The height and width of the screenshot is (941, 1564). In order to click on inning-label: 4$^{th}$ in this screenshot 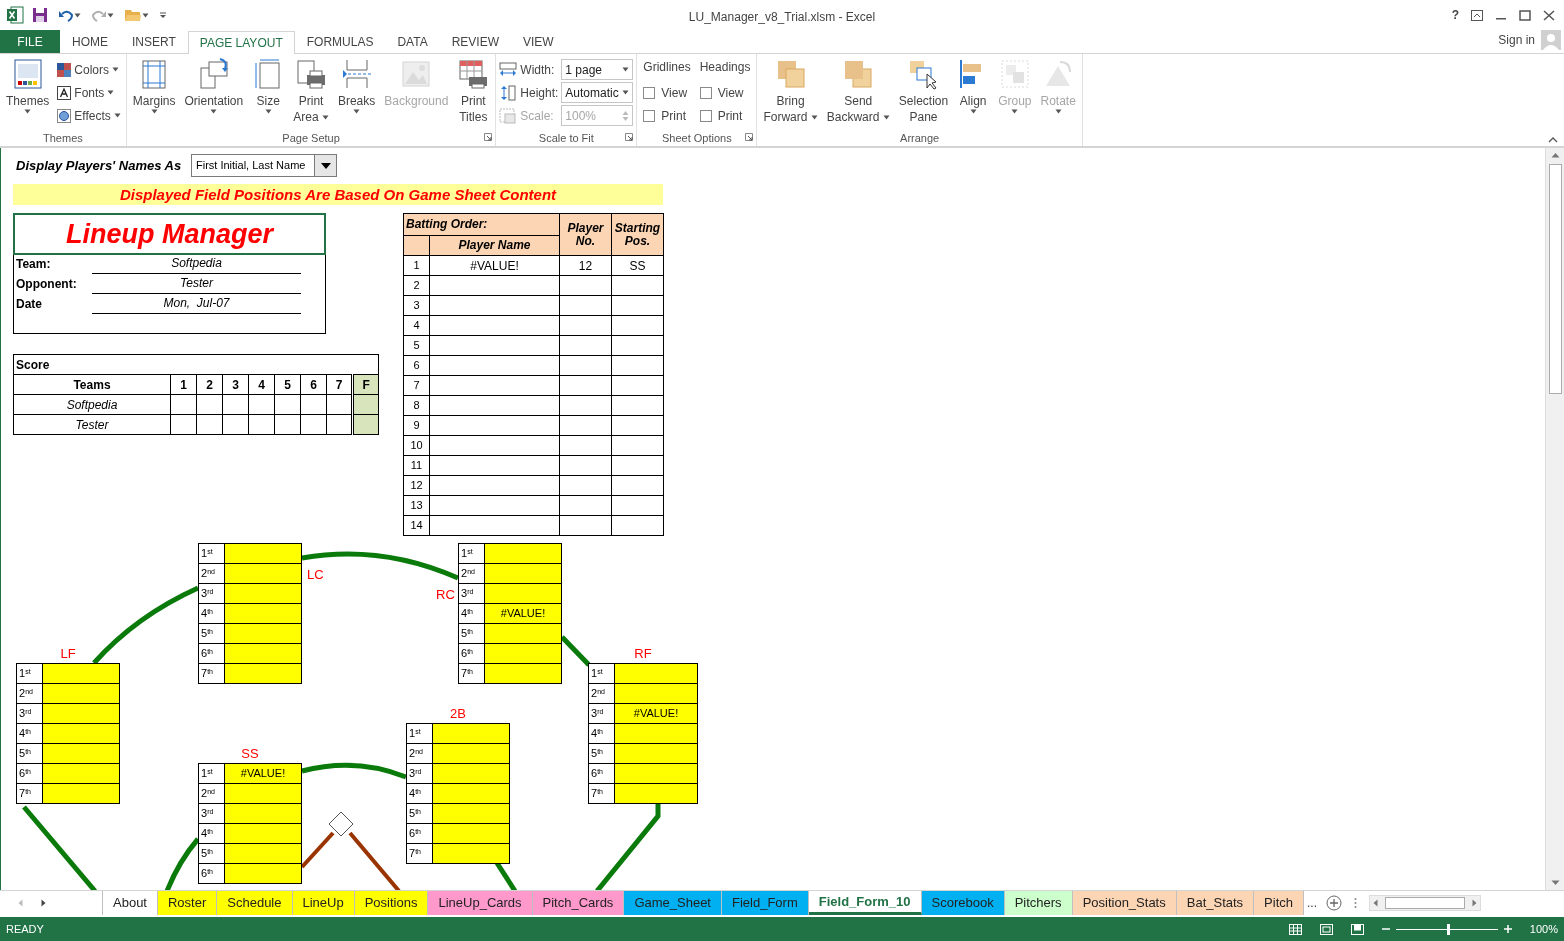, I will do `click(419, 793)`.